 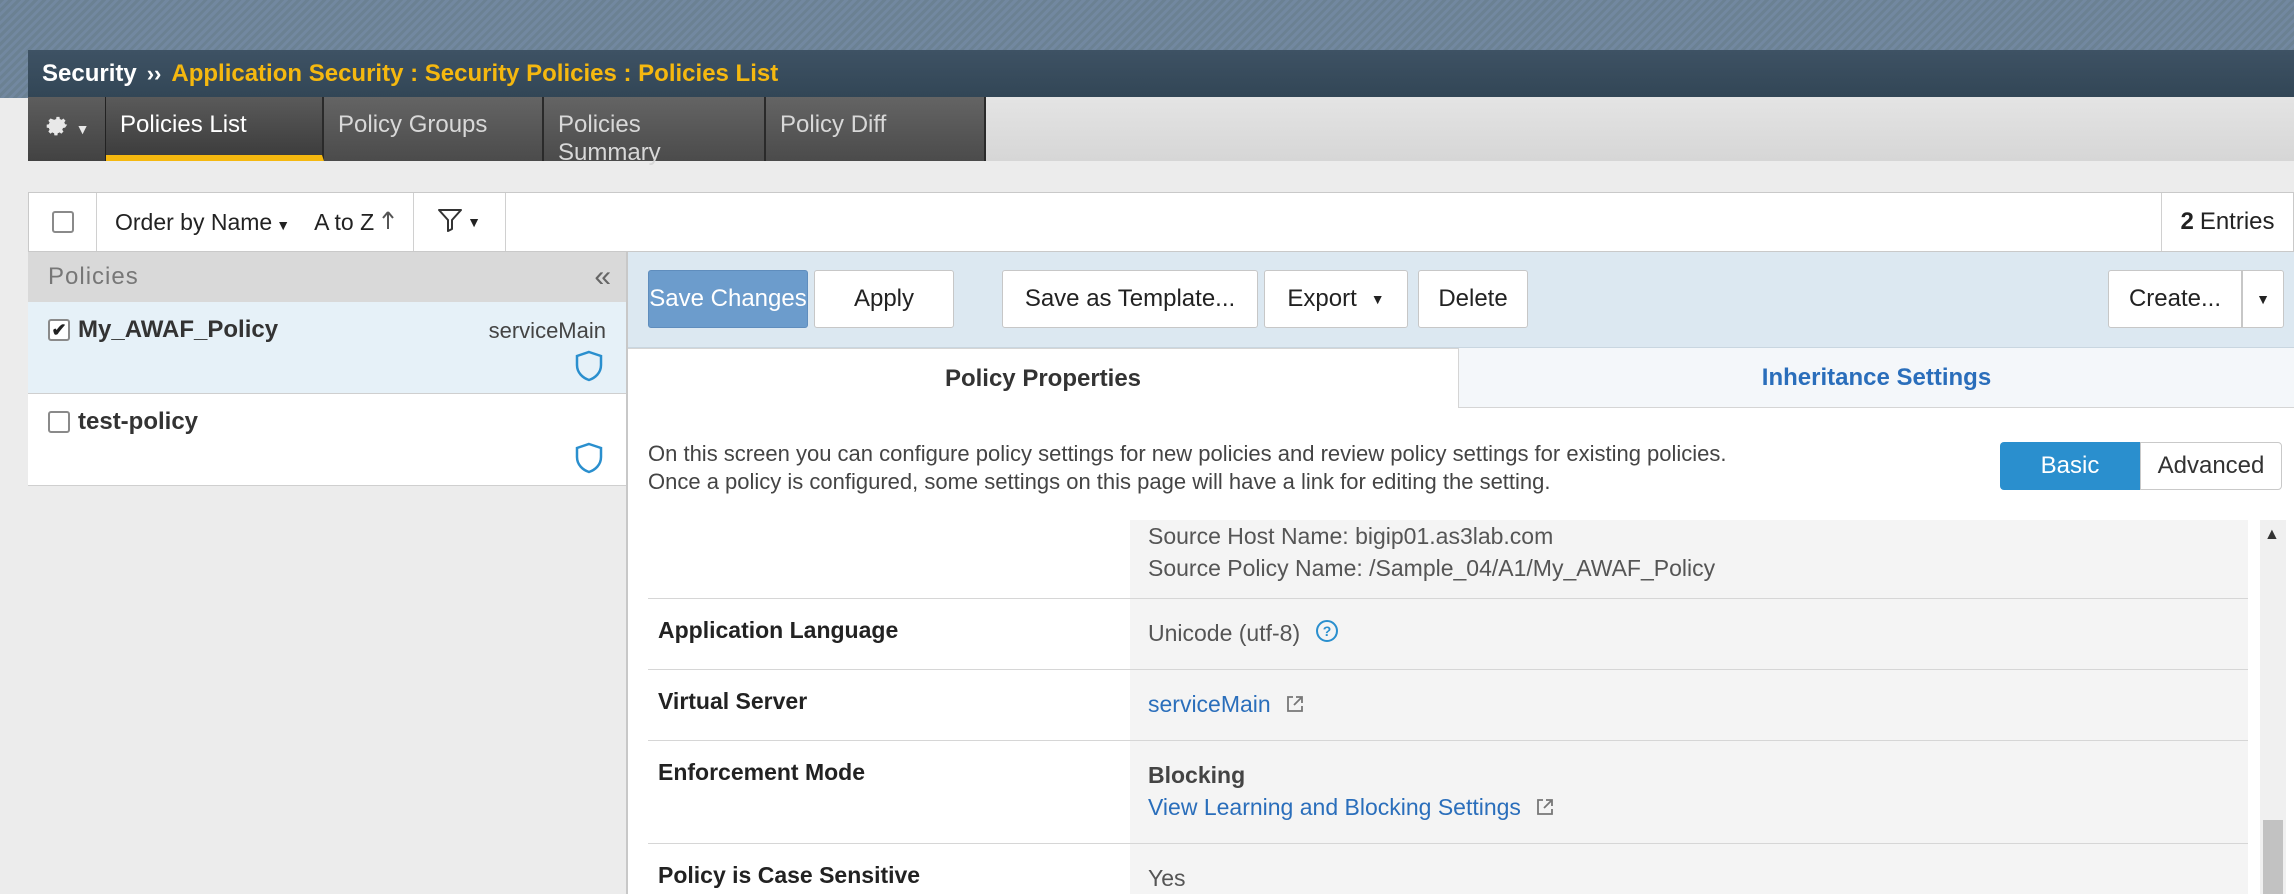 I want to click on arrow-up-icon, so click(x=388, y=222).